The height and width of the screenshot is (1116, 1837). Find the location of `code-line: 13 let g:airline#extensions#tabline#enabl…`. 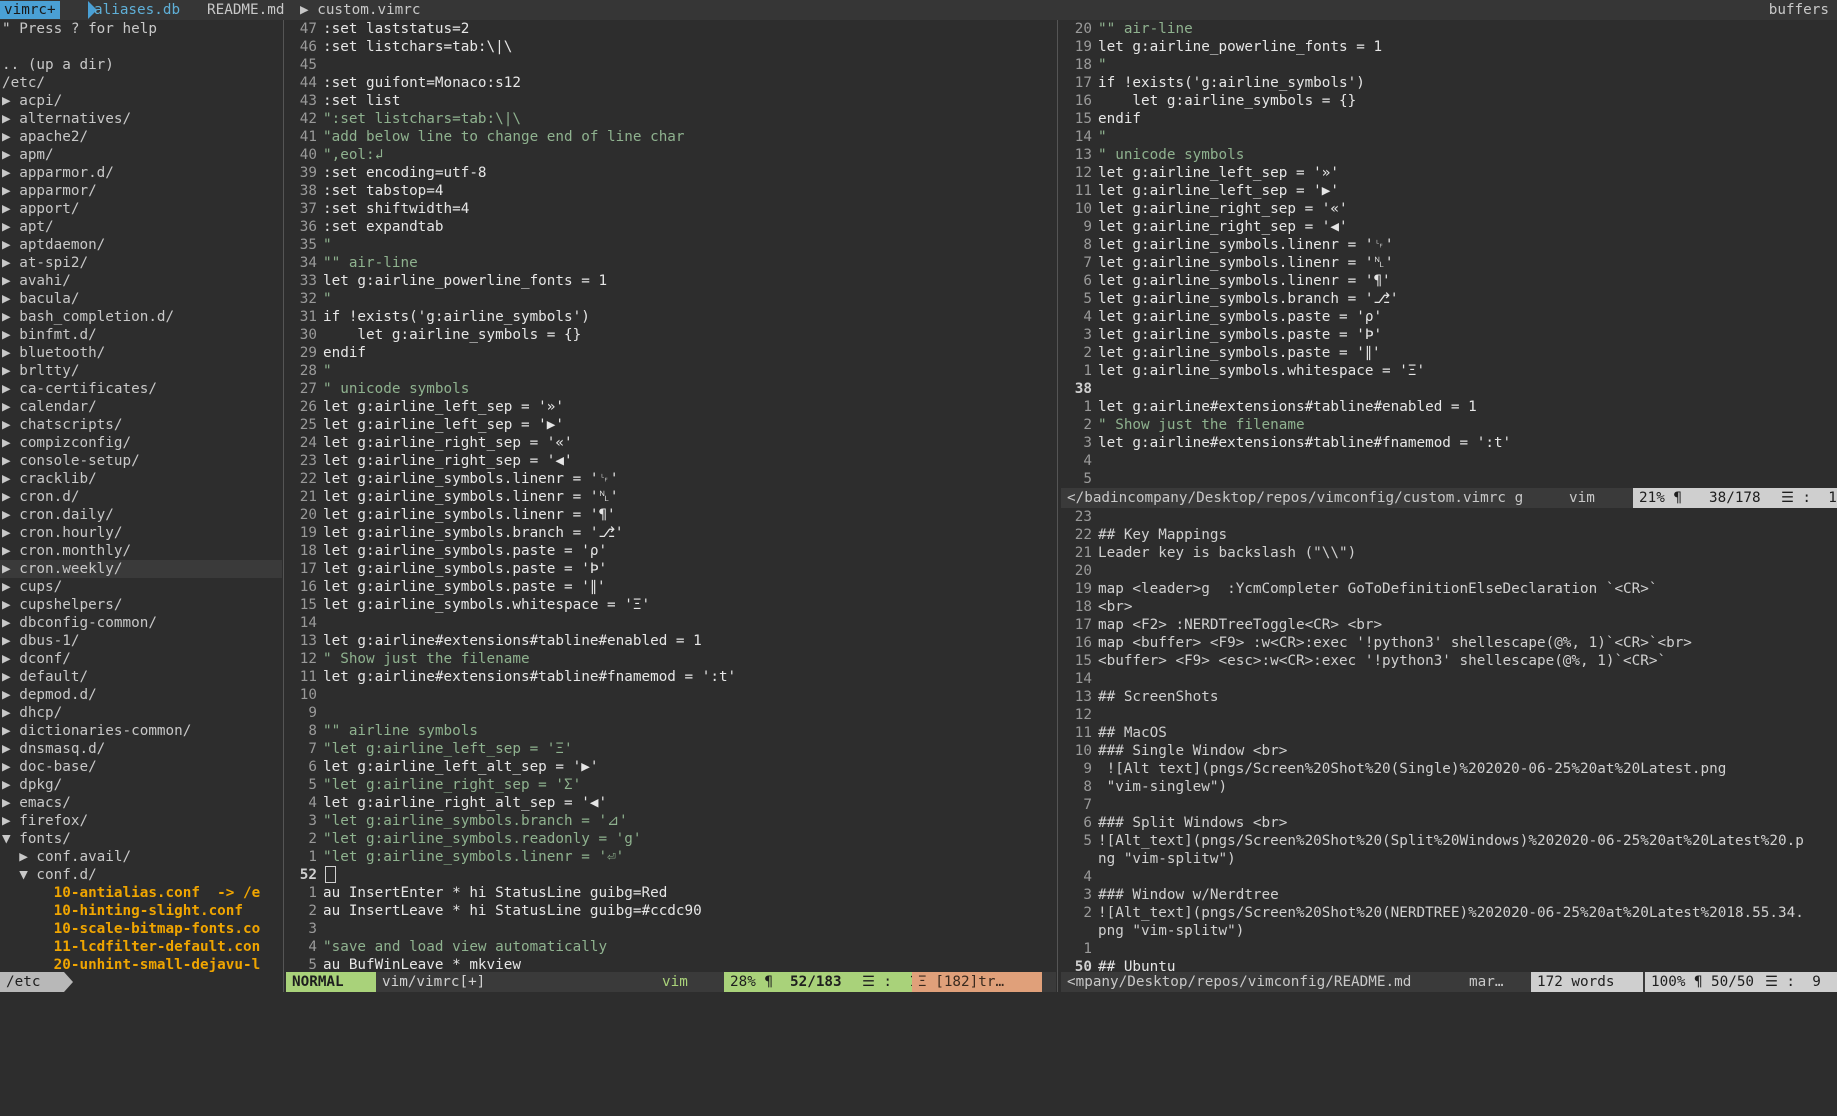

code-line: 13 let g:airline#extensions#tabline#enabl… is located at coordinates (671, 641).